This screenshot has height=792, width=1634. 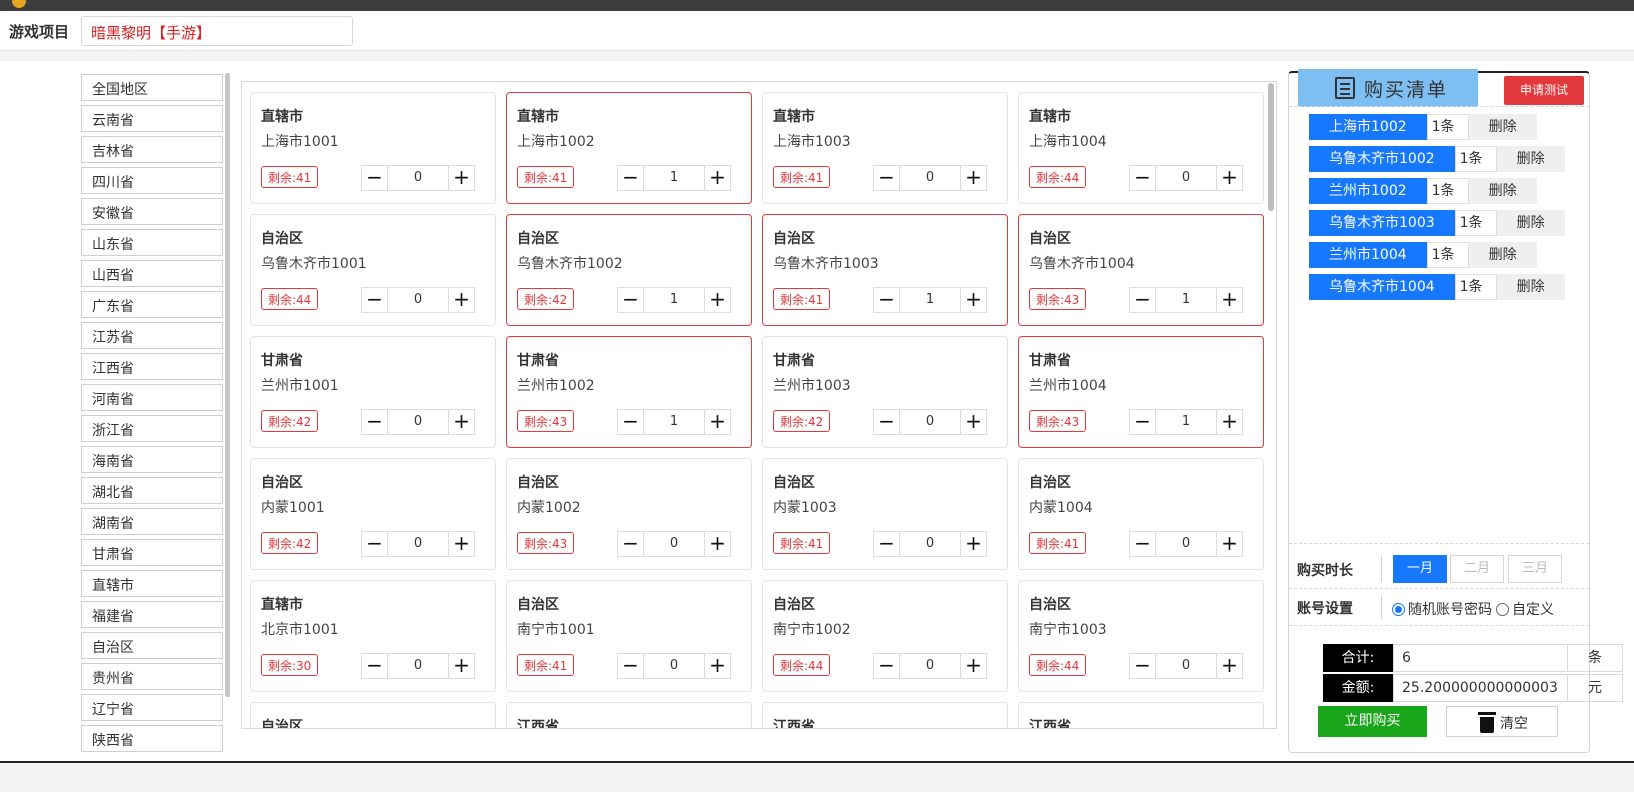 I want to click on city-card: 甘肃省 兰州市1004 剩余:43 −1 +, so click(x=1141, y=392).